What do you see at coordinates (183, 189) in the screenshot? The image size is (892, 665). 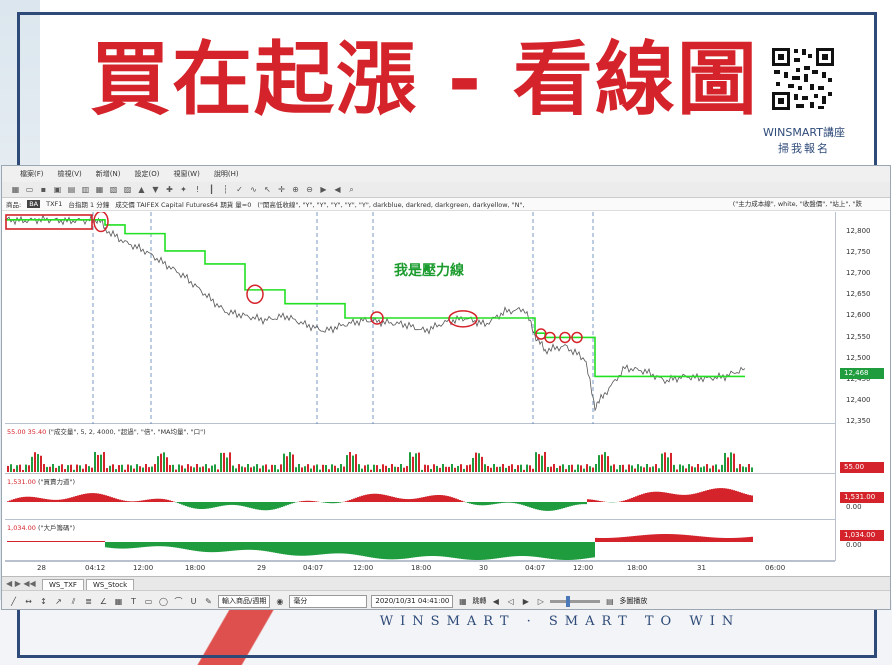 I see `strategy-icon: ✦` at bounding box center [183, 189].